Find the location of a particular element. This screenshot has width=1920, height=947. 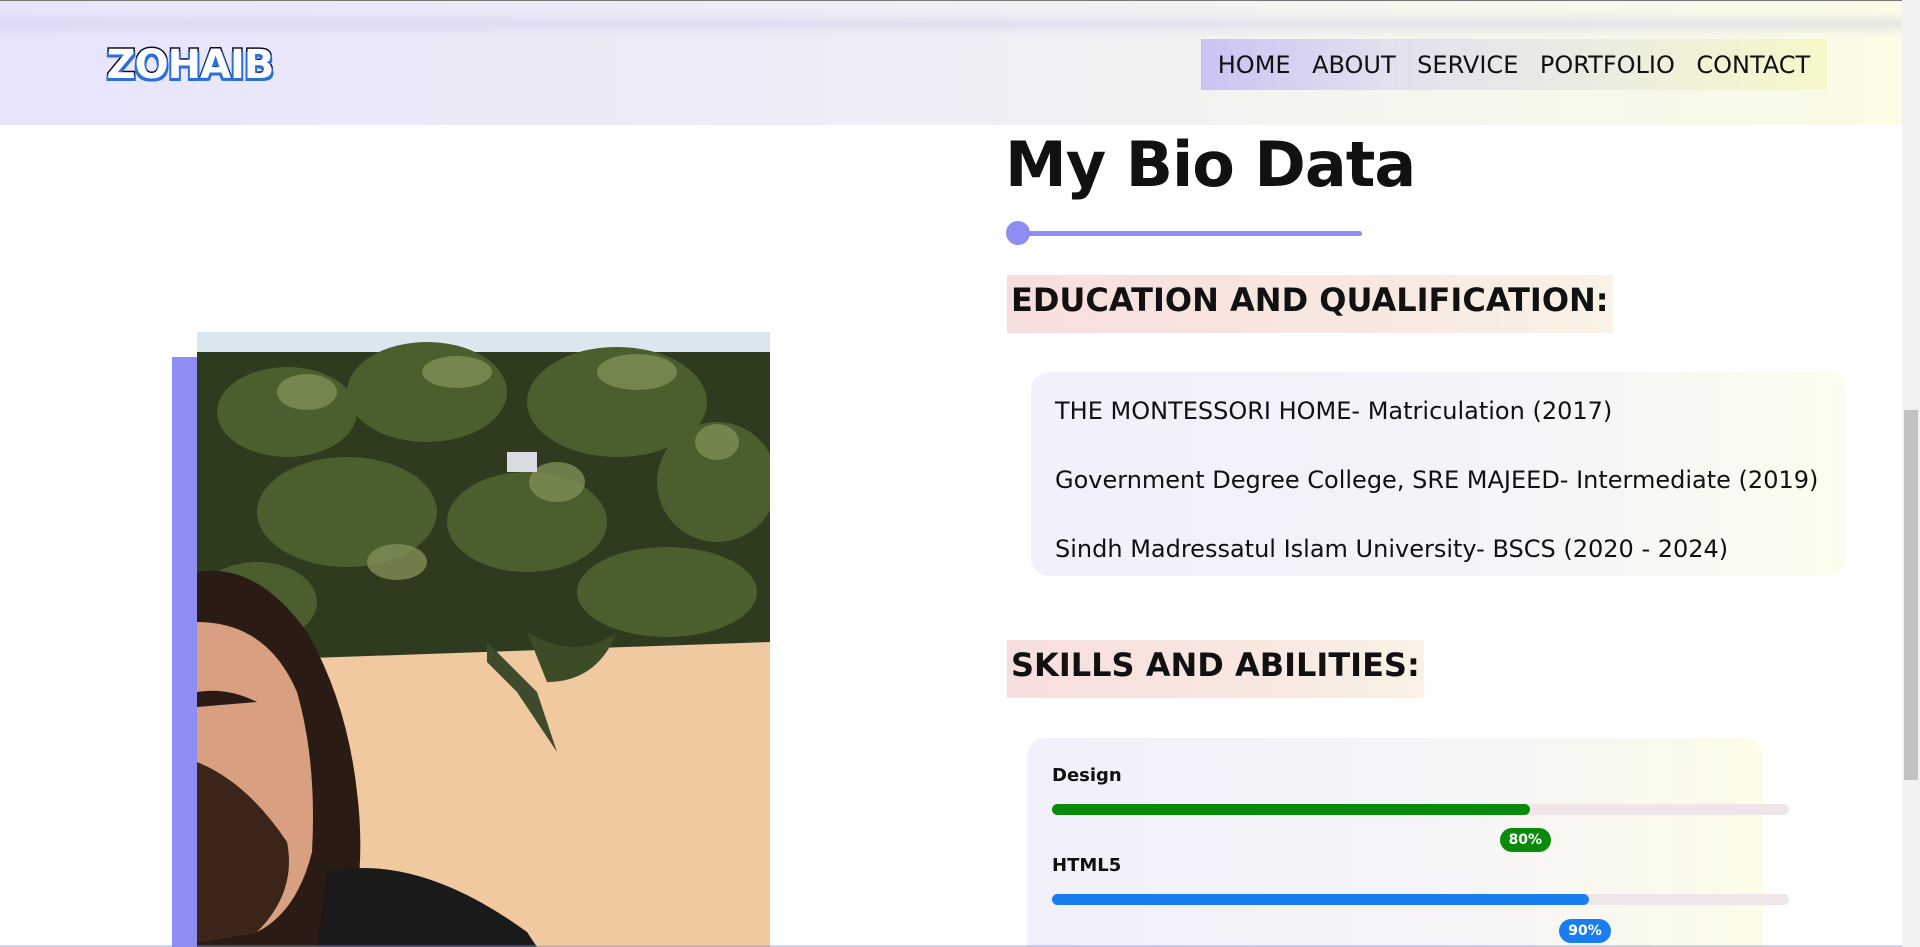

nav-contact: CONTACT is located at coordinates (1753, 65).